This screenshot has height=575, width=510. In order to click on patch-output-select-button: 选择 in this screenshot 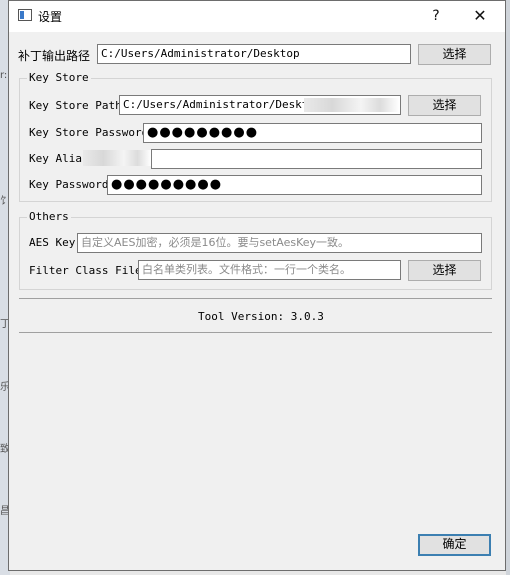, I will do `click(454, 54)`.